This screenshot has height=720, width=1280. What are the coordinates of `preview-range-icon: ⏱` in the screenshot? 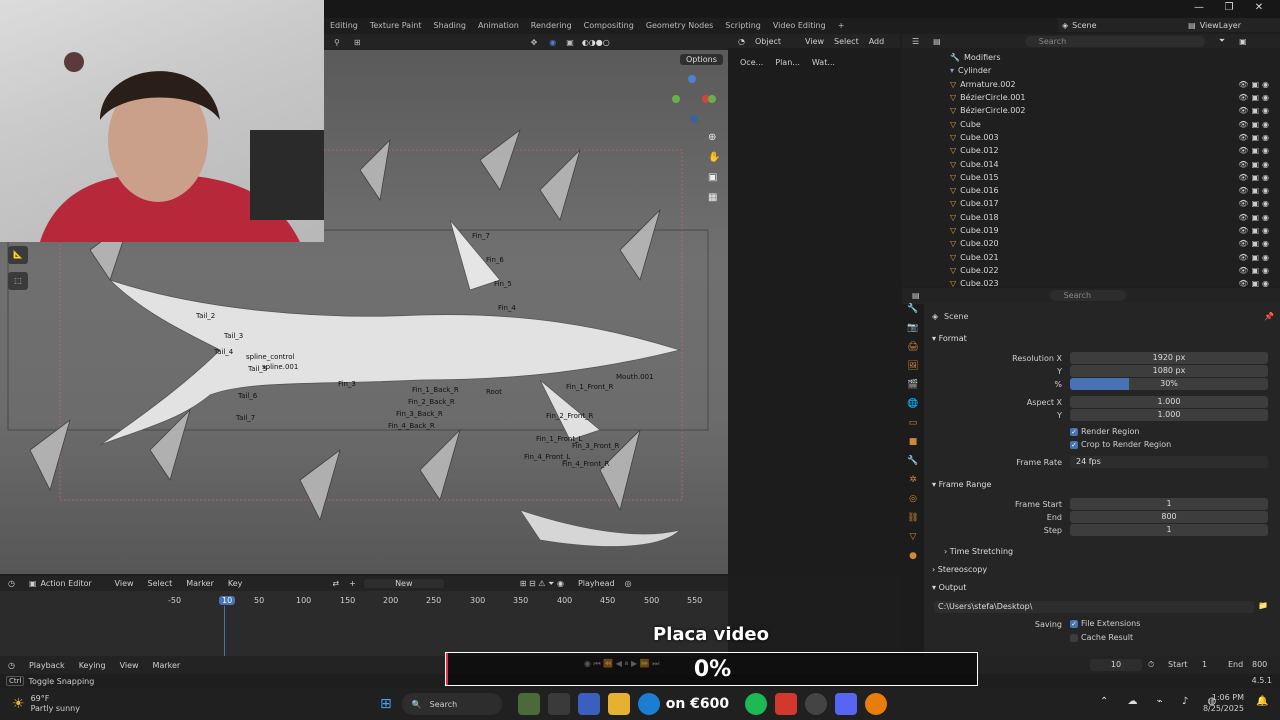 It's located at (1151, 665).